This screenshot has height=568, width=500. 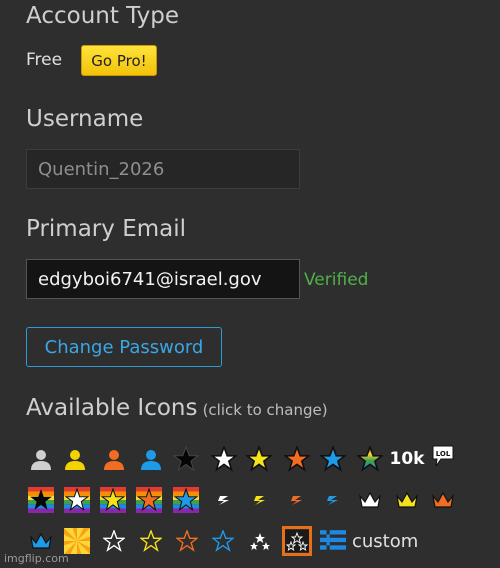 What do you see at coordinates (112, 408) in the screenshot?
I see `available-icons-title: Available Icons` at bounding box center [112, 408].